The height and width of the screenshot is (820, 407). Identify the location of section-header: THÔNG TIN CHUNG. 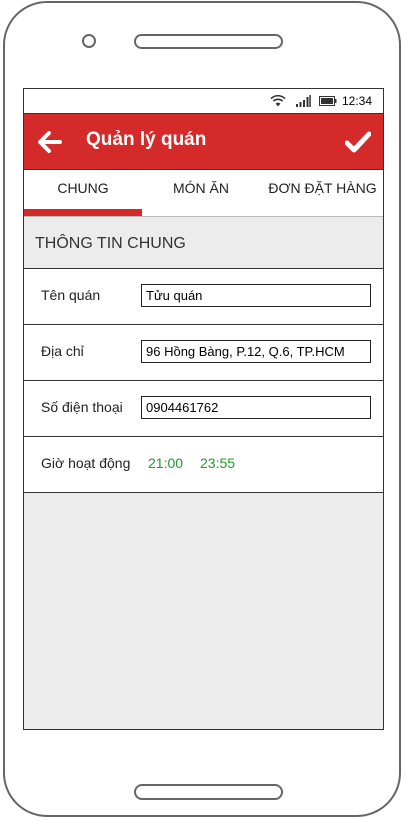
(203, 243).